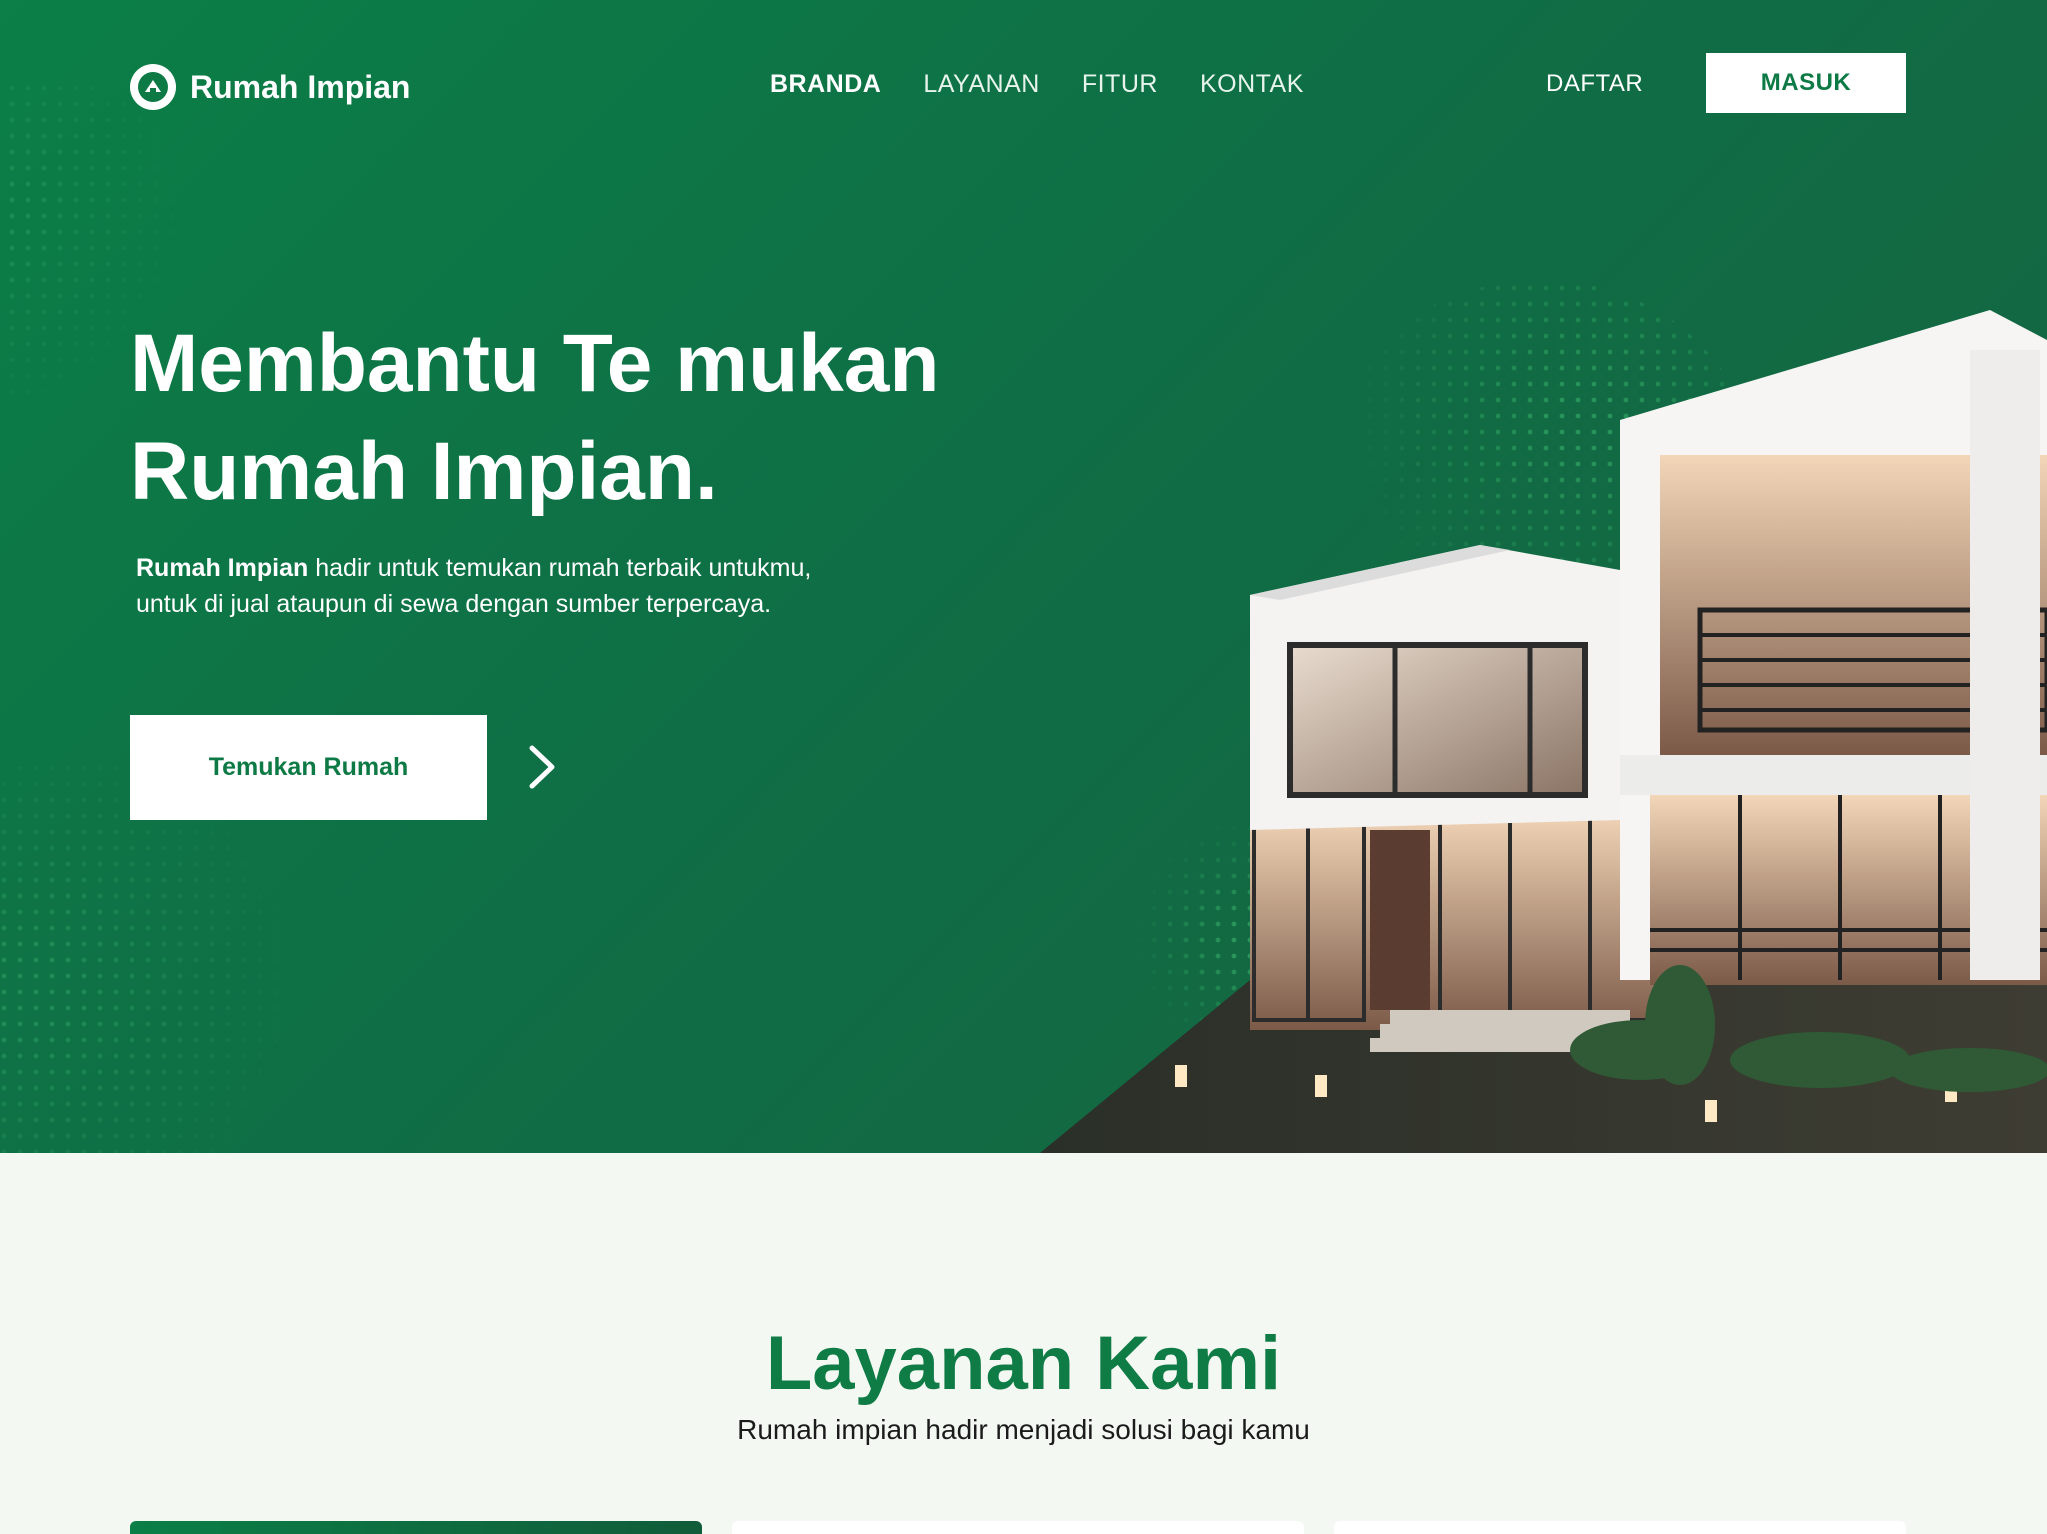 This screenshot has height=1534, width=2047. Describe the element at coordinates (981, 84) in the screenshot. I see `nav-item-layanan: LAYANAN` at that location.